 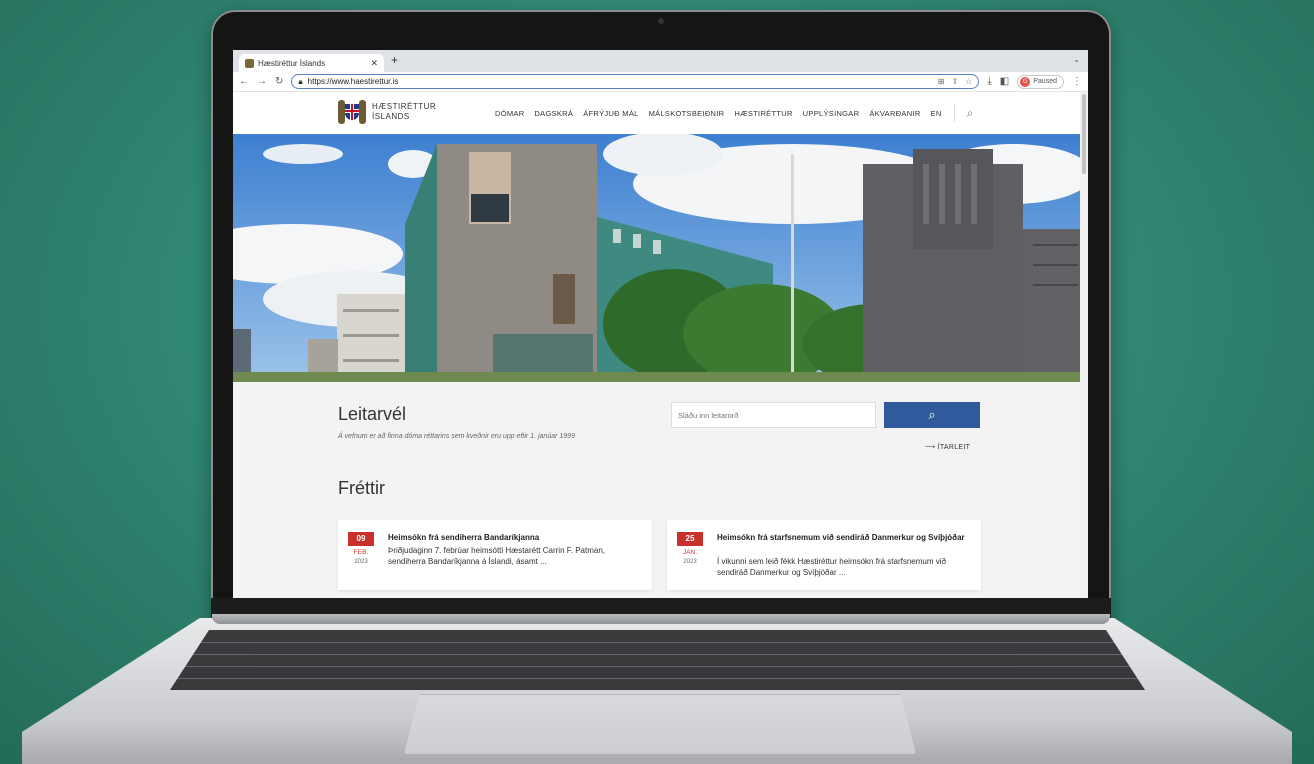 What do you see at coordinates (1084, 134) in the screenshot?
I see `scrollbar-thumb` at bounding box center [1084, 134].